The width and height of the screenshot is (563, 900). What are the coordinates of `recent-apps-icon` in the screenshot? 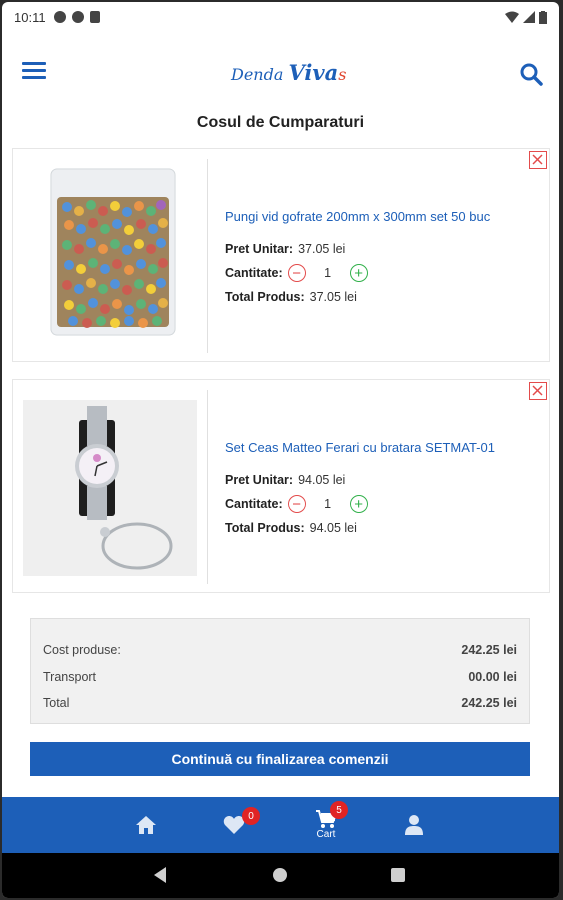 It's located at (398, 875).